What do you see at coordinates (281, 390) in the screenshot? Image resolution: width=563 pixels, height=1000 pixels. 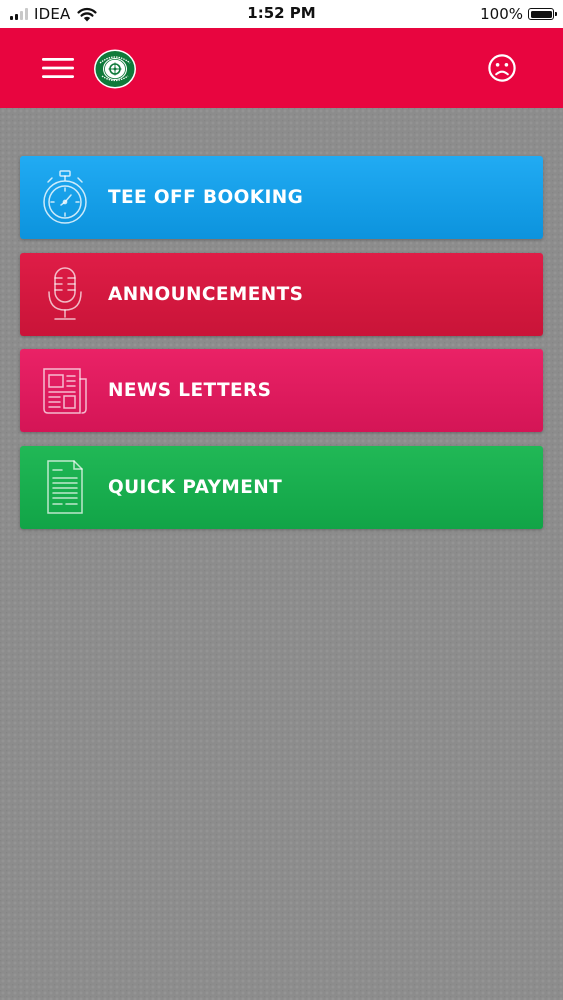 I see `news-letters-button: NEWS LETTERS` at bounding box center [281, 390].